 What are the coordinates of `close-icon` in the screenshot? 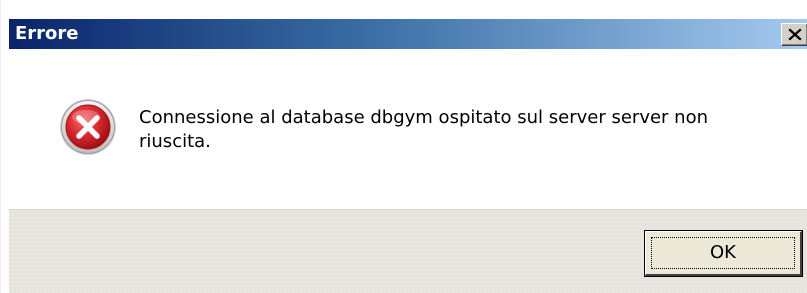 It's located at (794, 34).